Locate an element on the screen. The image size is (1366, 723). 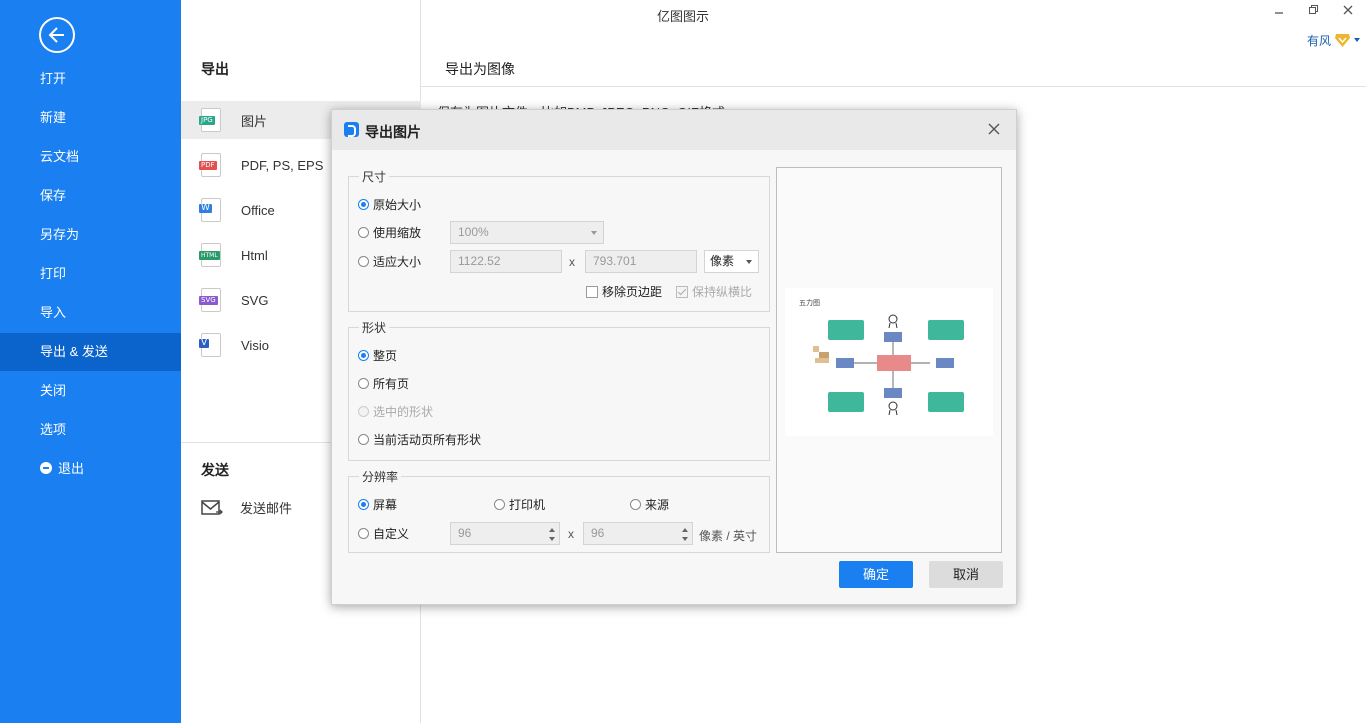
format-label: Visio is located at coordinates (255, 345).